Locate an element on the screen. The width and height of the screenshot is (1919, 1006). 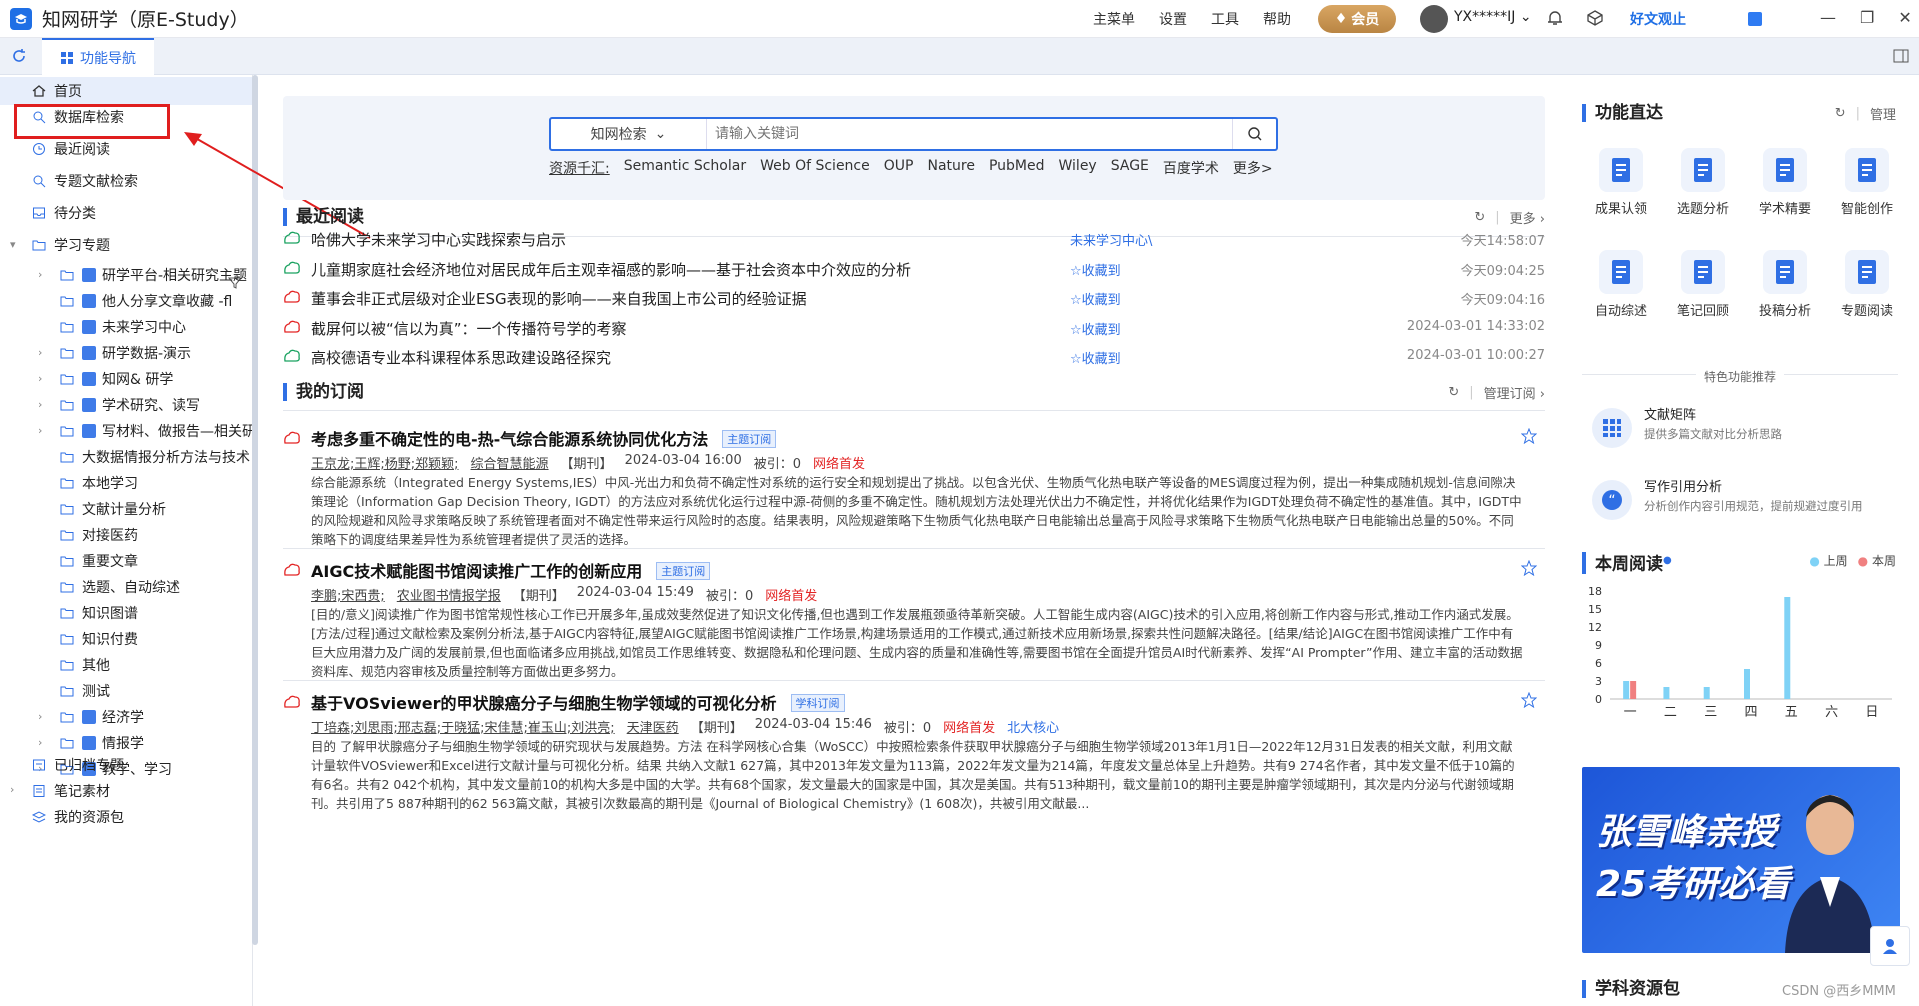
quick-manage-link: 管理 is located at coordinates (1883, 113).